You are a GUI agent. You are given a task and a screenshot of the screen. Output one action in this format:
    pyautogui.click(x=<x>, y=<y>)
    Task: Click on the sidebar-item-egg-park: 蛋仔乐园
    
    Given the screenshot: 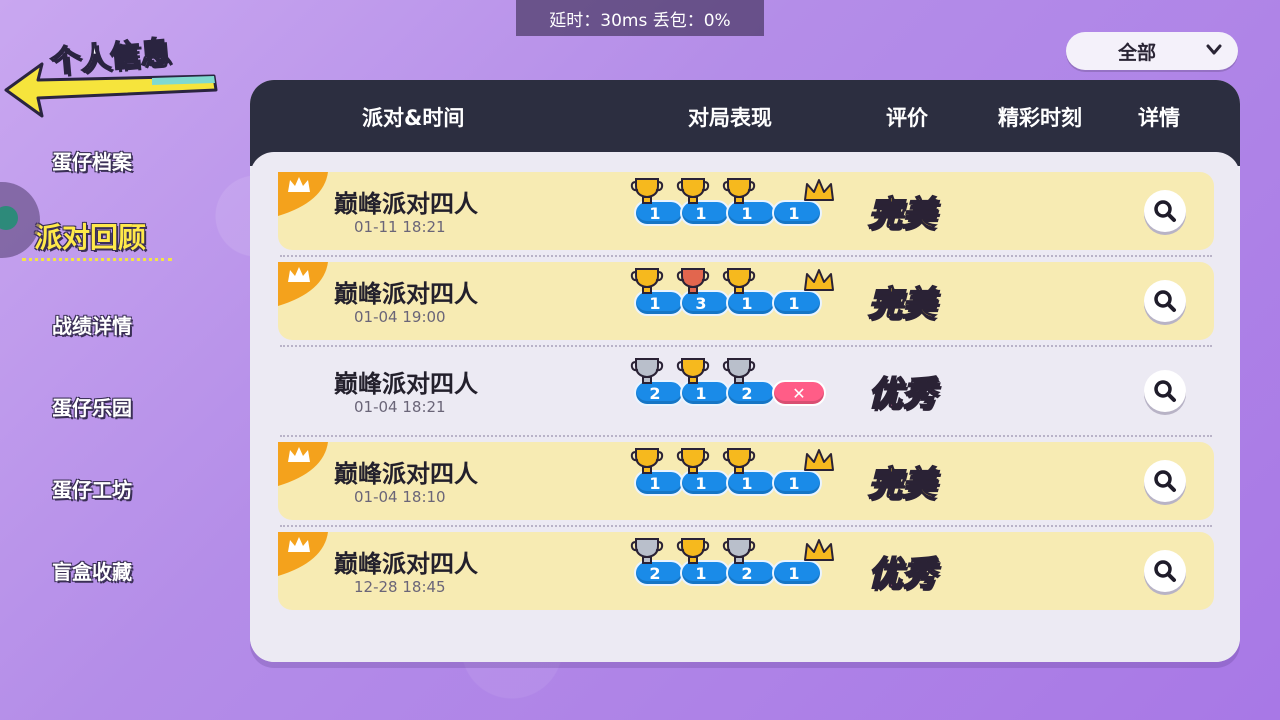 What is the action you would take?
    pyautogui.click(x=92, y=406)
    